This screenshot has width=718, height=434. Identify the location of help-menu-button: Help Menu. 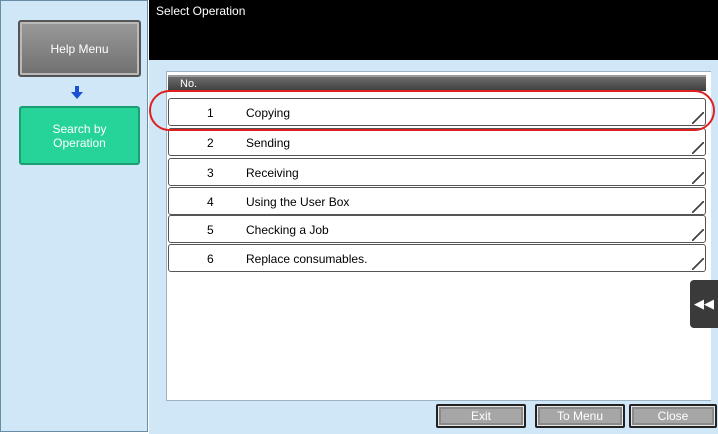
(79, 48).